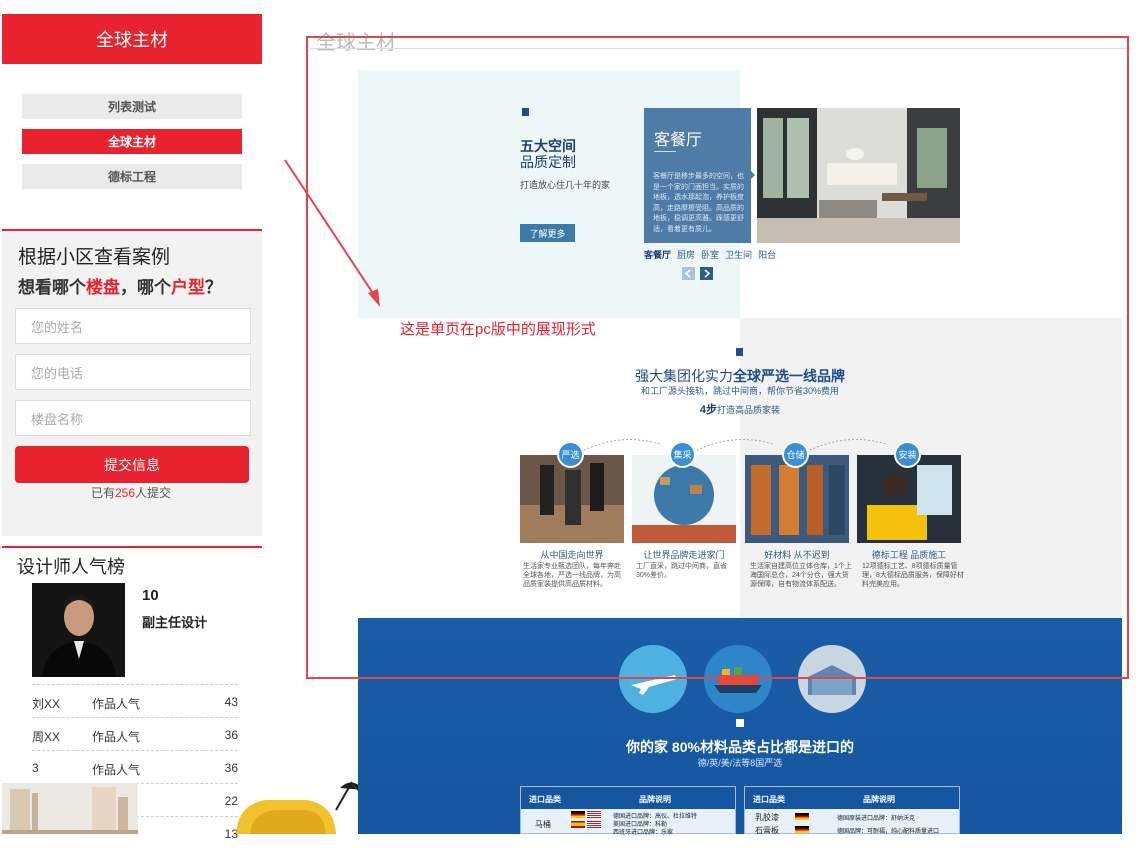  I want to click on designer-avatar, so click(78, 630).